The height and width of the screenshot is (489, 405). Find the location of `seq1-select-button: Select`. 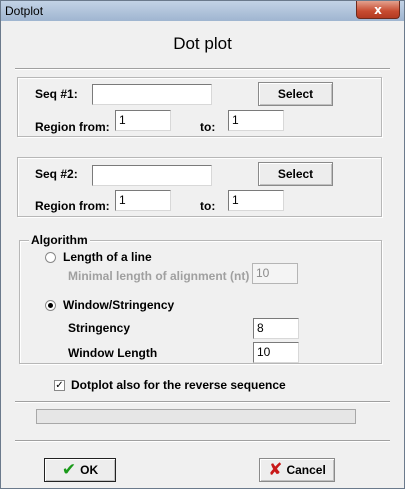

seq1-select-button: Select is located at coordinates (295, 94).